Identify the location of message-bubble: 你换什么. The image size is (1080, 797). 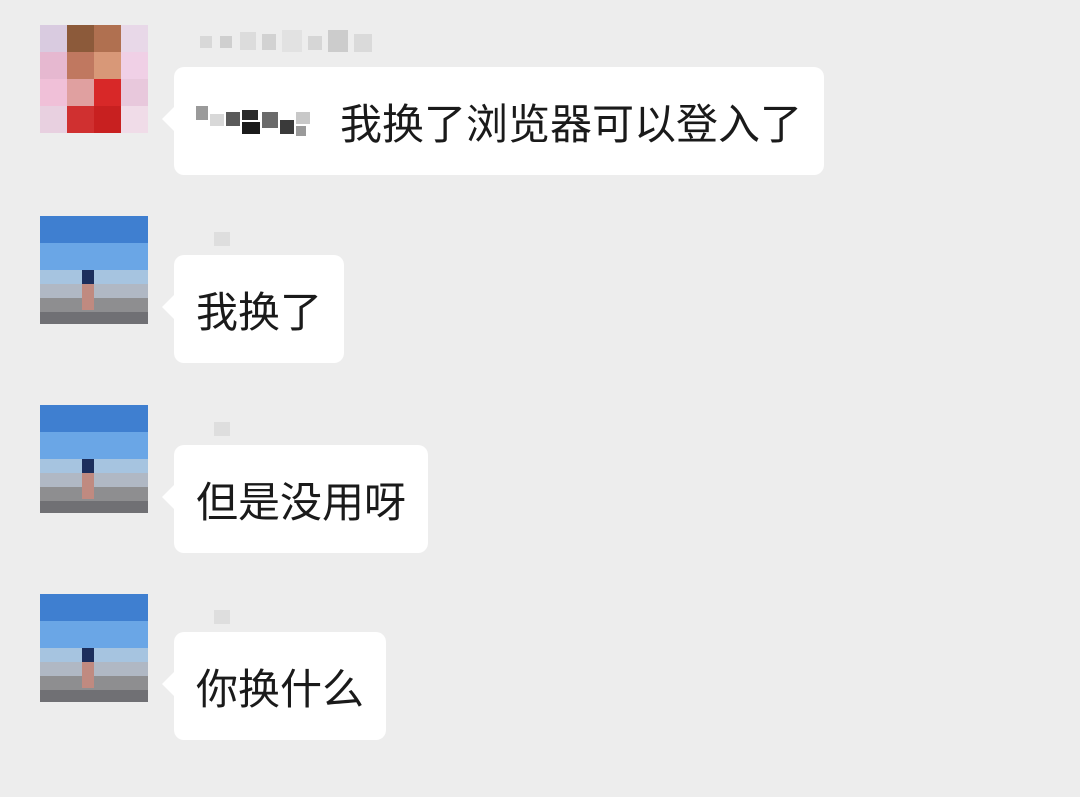
(274, 686).